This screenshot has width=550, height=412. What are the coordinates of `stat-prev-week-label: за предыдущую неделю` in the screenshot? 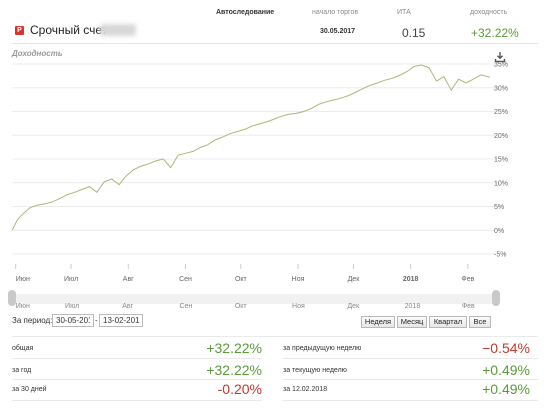 It's located at (322, 348).